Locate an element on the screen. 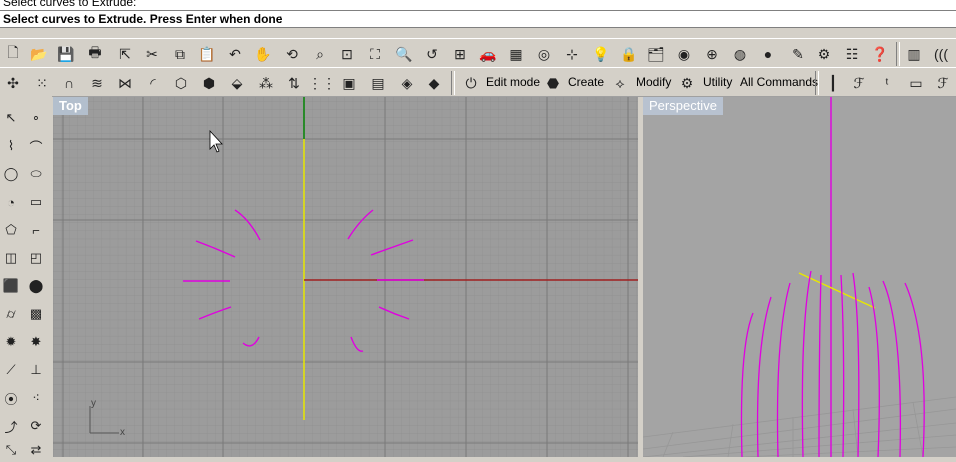  axis-label-x: x is located at coordinates (122, 432).